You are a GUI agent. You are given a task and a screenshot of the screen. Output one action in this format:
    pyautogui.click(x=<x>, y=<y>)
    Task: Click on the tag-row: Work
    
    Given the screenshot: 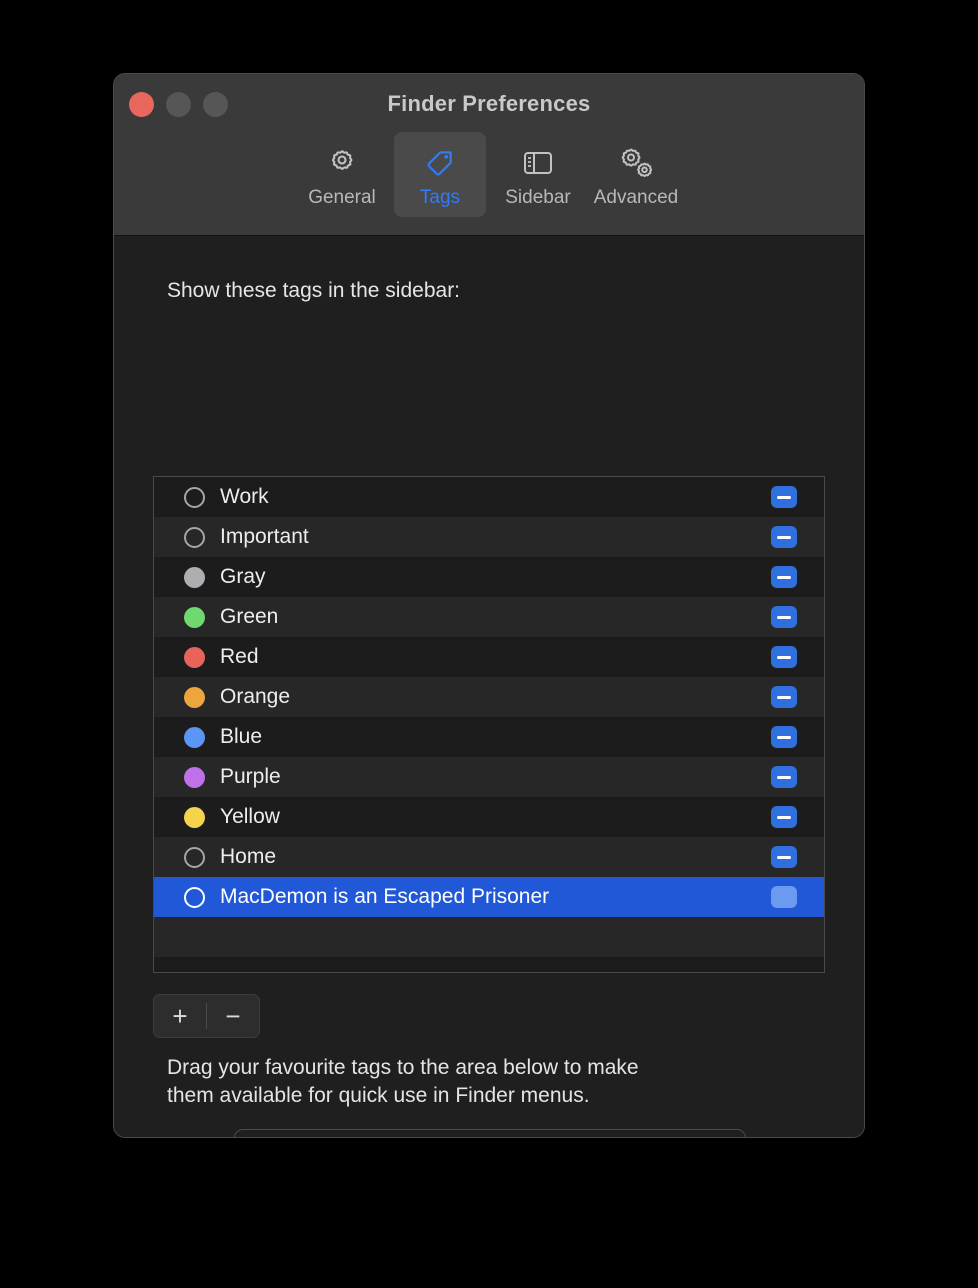 What is the action you would take?
    pyautogui.click(x=489, y=497)
    